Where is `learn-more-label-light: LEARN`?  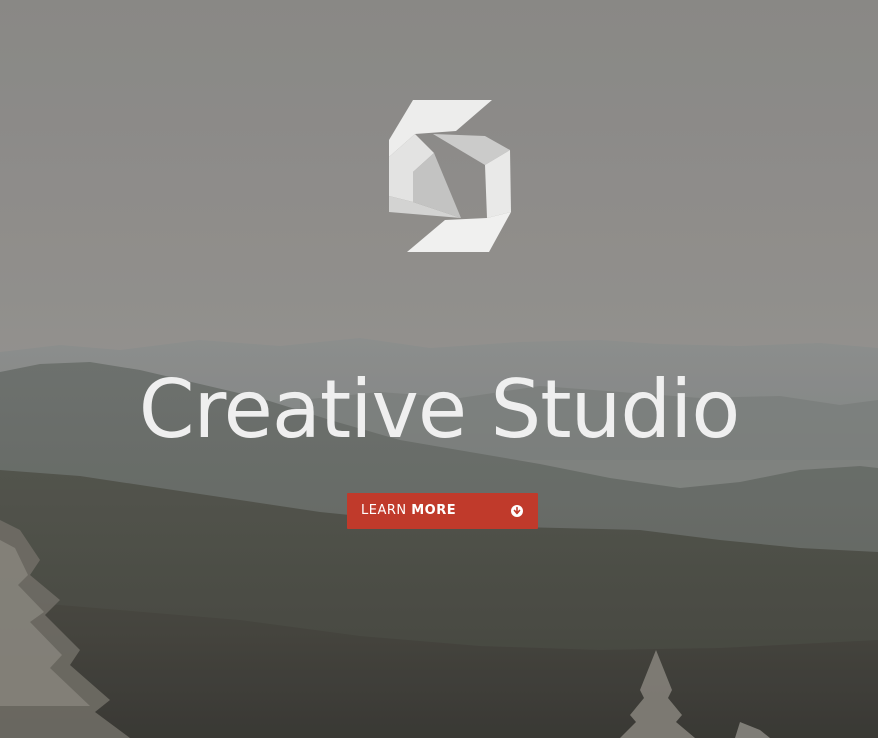
learn-more-label-light: LEARN is located at coordinates (384, 510).